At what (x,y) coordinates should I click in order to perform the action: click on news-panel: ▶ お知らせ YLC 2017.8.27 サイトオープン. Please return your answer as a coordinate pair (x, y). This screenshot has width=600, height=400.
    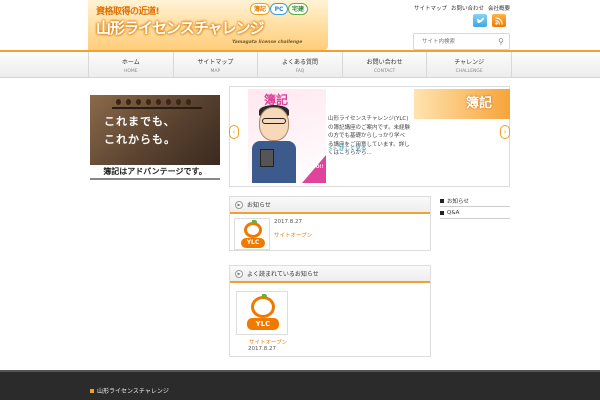
    Looking at the image, I should click on (330, 223).